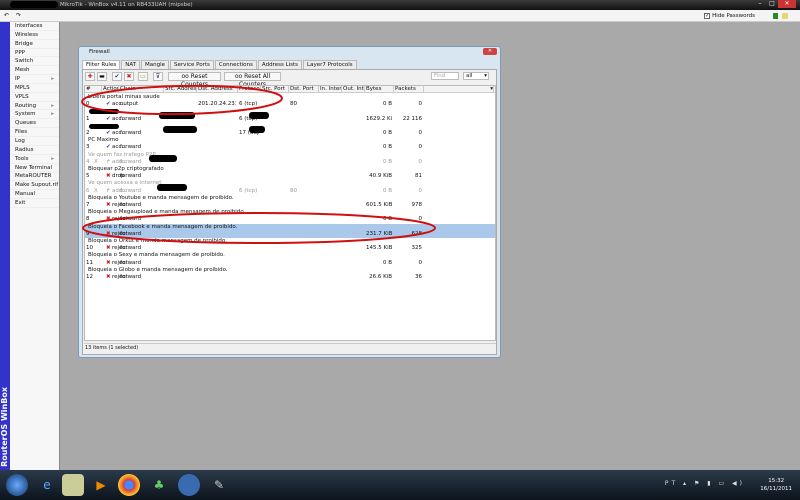 This screenshot has width=800, height=500. What do you see at coordinates (17, 485) in the screenshot?
I see `start-button` at bounding box center [17, 485].